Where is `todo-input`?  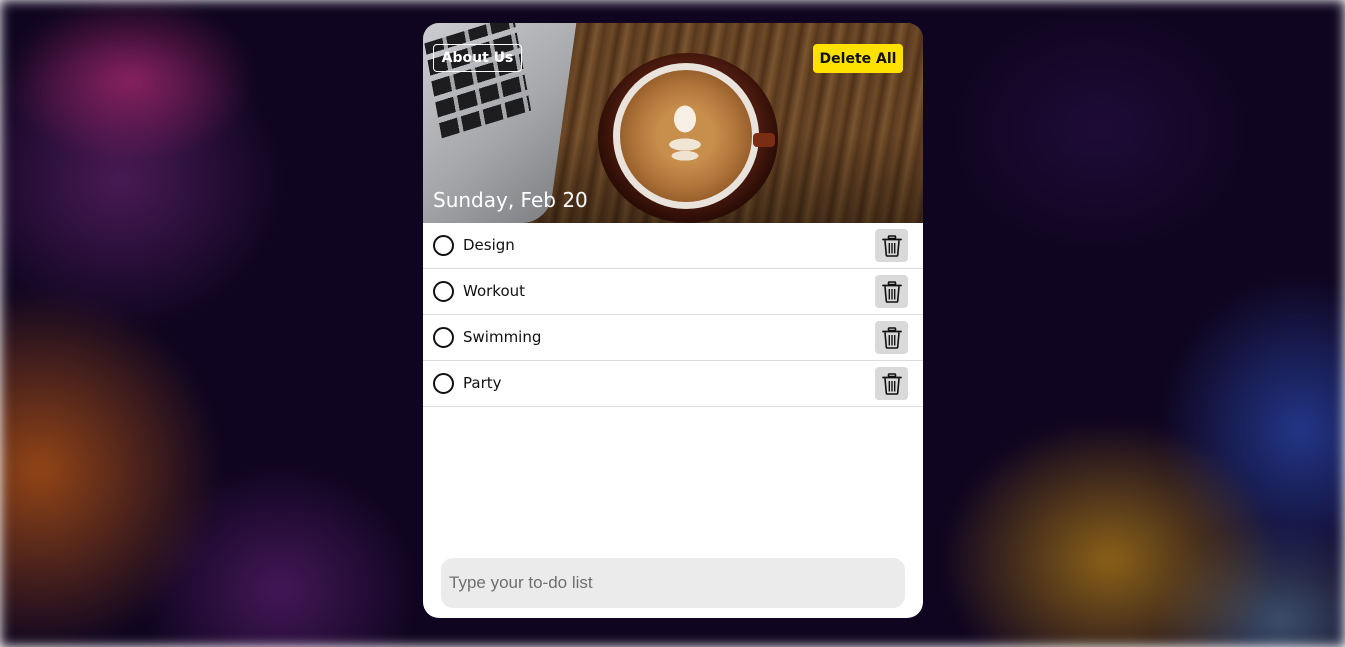
todo-input is located at coordinates (673, 583).